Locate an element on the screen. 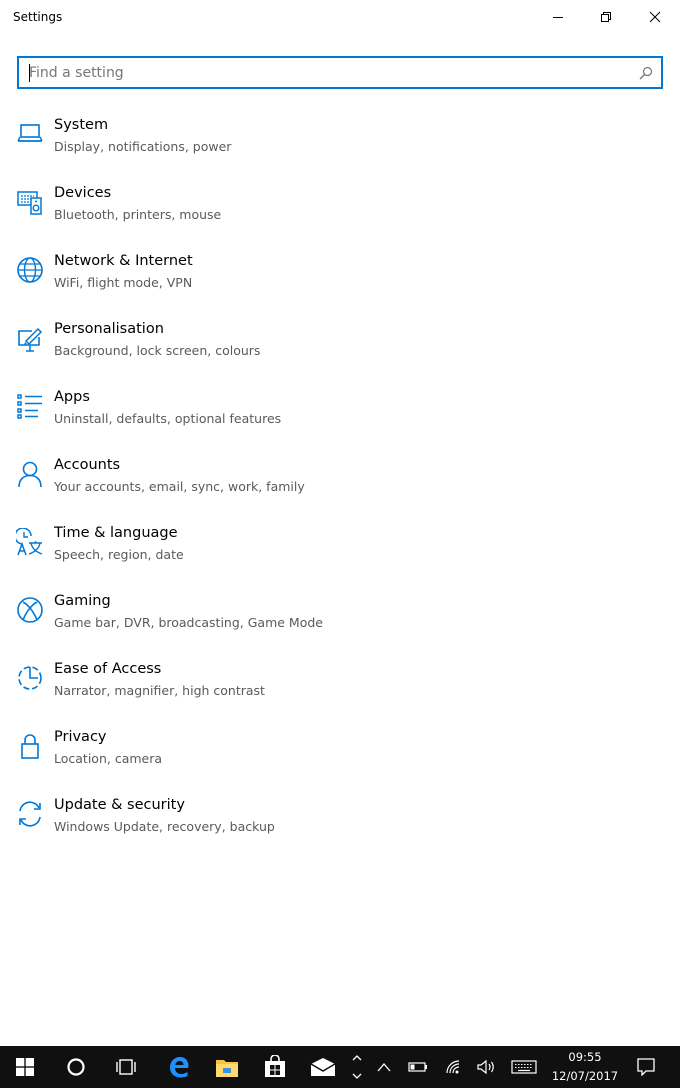  mail-icon is located at coordinates (323, 1067).